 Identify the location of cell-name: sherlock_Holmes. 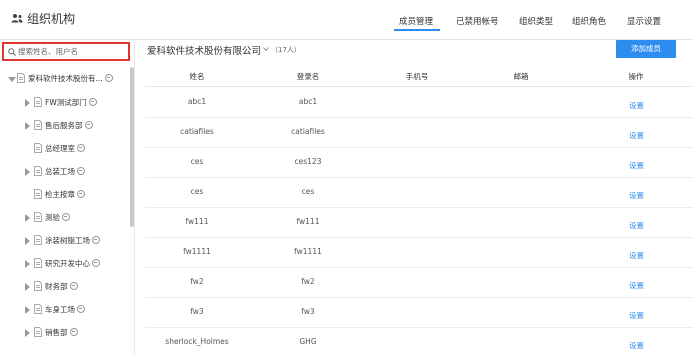
(197, 341).